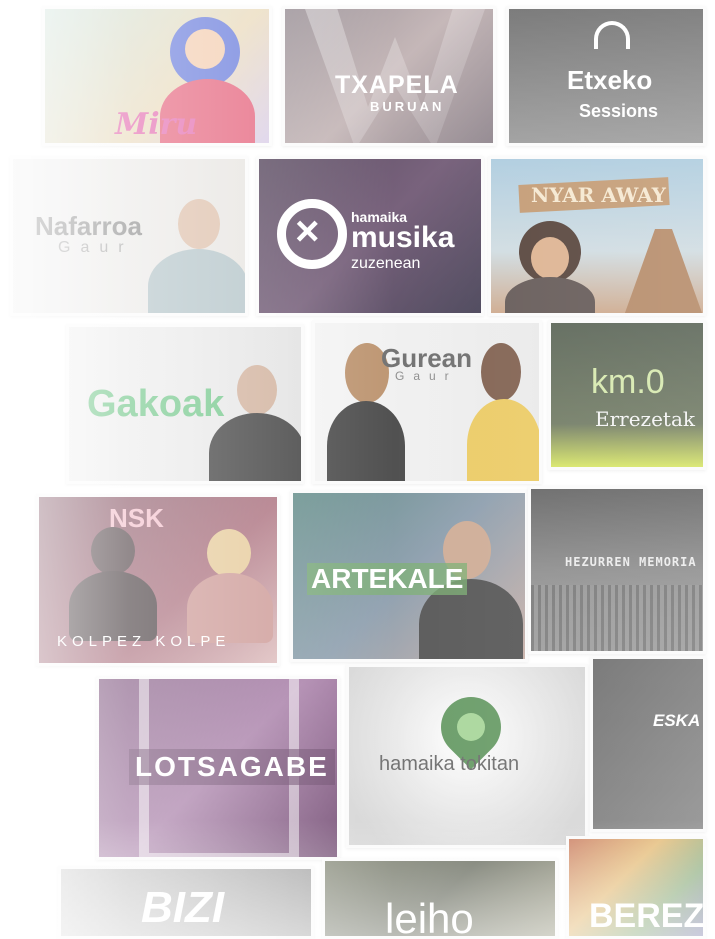  I want to click on miru-logo: Miru, so click(156, 124).